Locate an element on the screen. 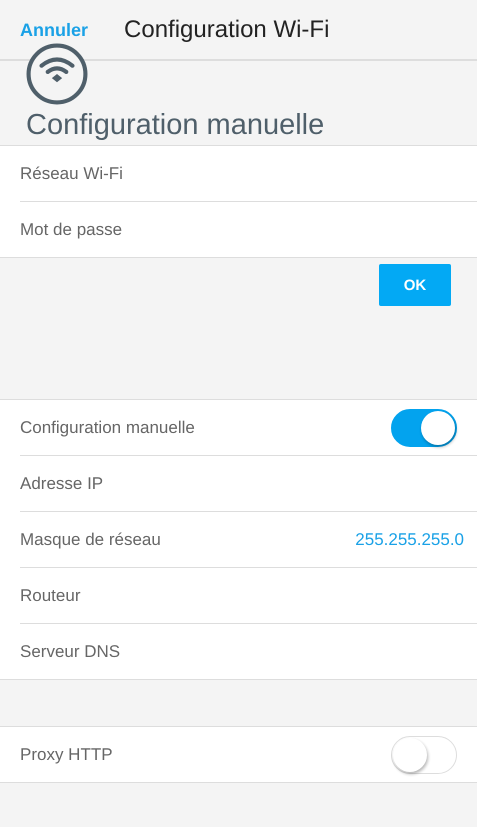  setting-label: Proxy HTTP is located at coordinates (66, 754).